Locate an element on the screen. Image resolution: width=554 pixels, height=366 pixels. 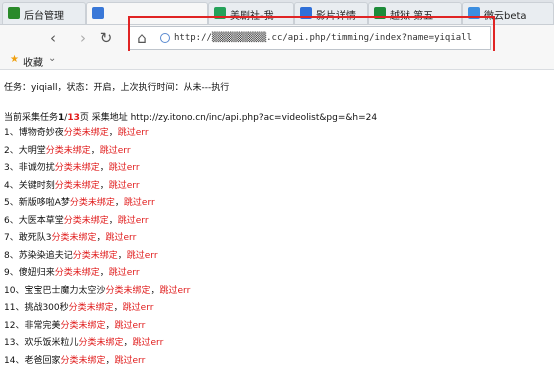
total-pages: 13 is located at coordinates (73, 118).